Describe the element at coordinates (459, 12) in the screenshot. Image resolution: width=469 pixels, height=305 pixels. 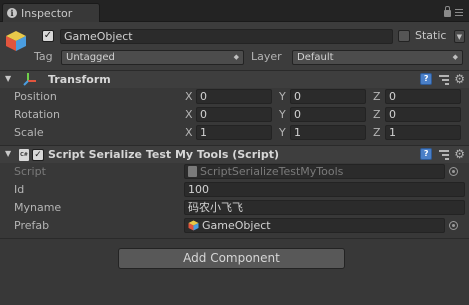
I see `menu-icon` at that location.